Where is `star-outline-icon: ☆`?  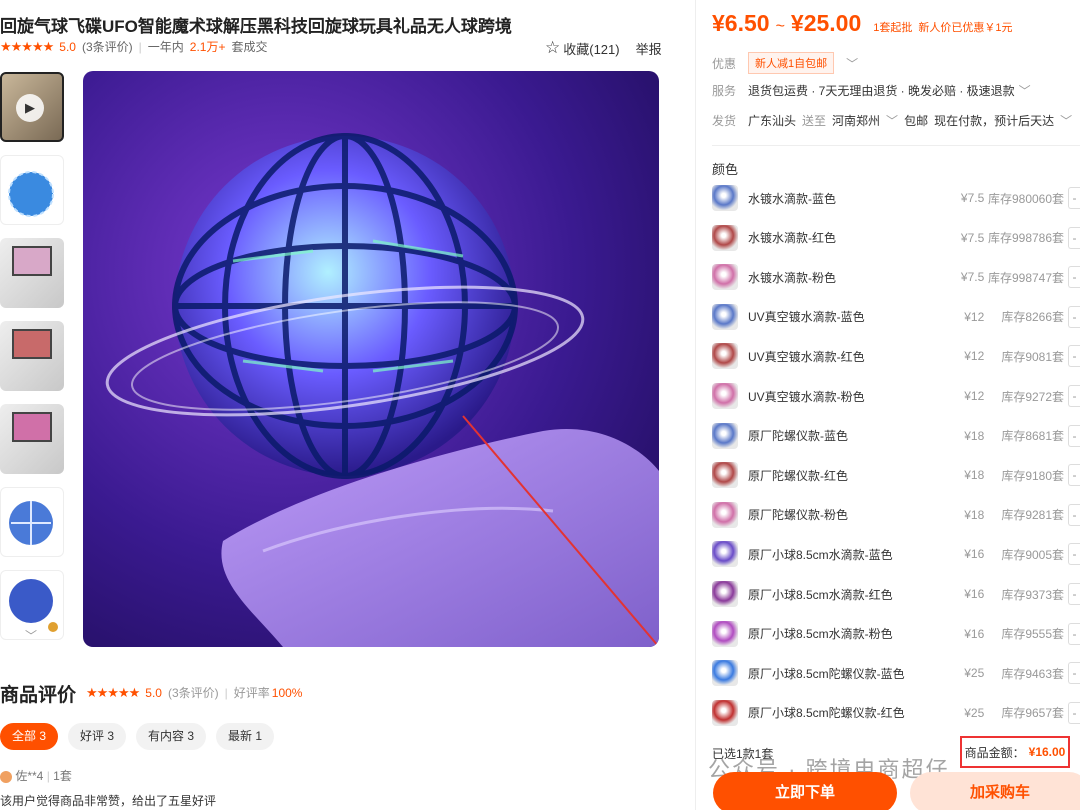
star-outline-icon: ☆ is located at coordinates (553, 47).